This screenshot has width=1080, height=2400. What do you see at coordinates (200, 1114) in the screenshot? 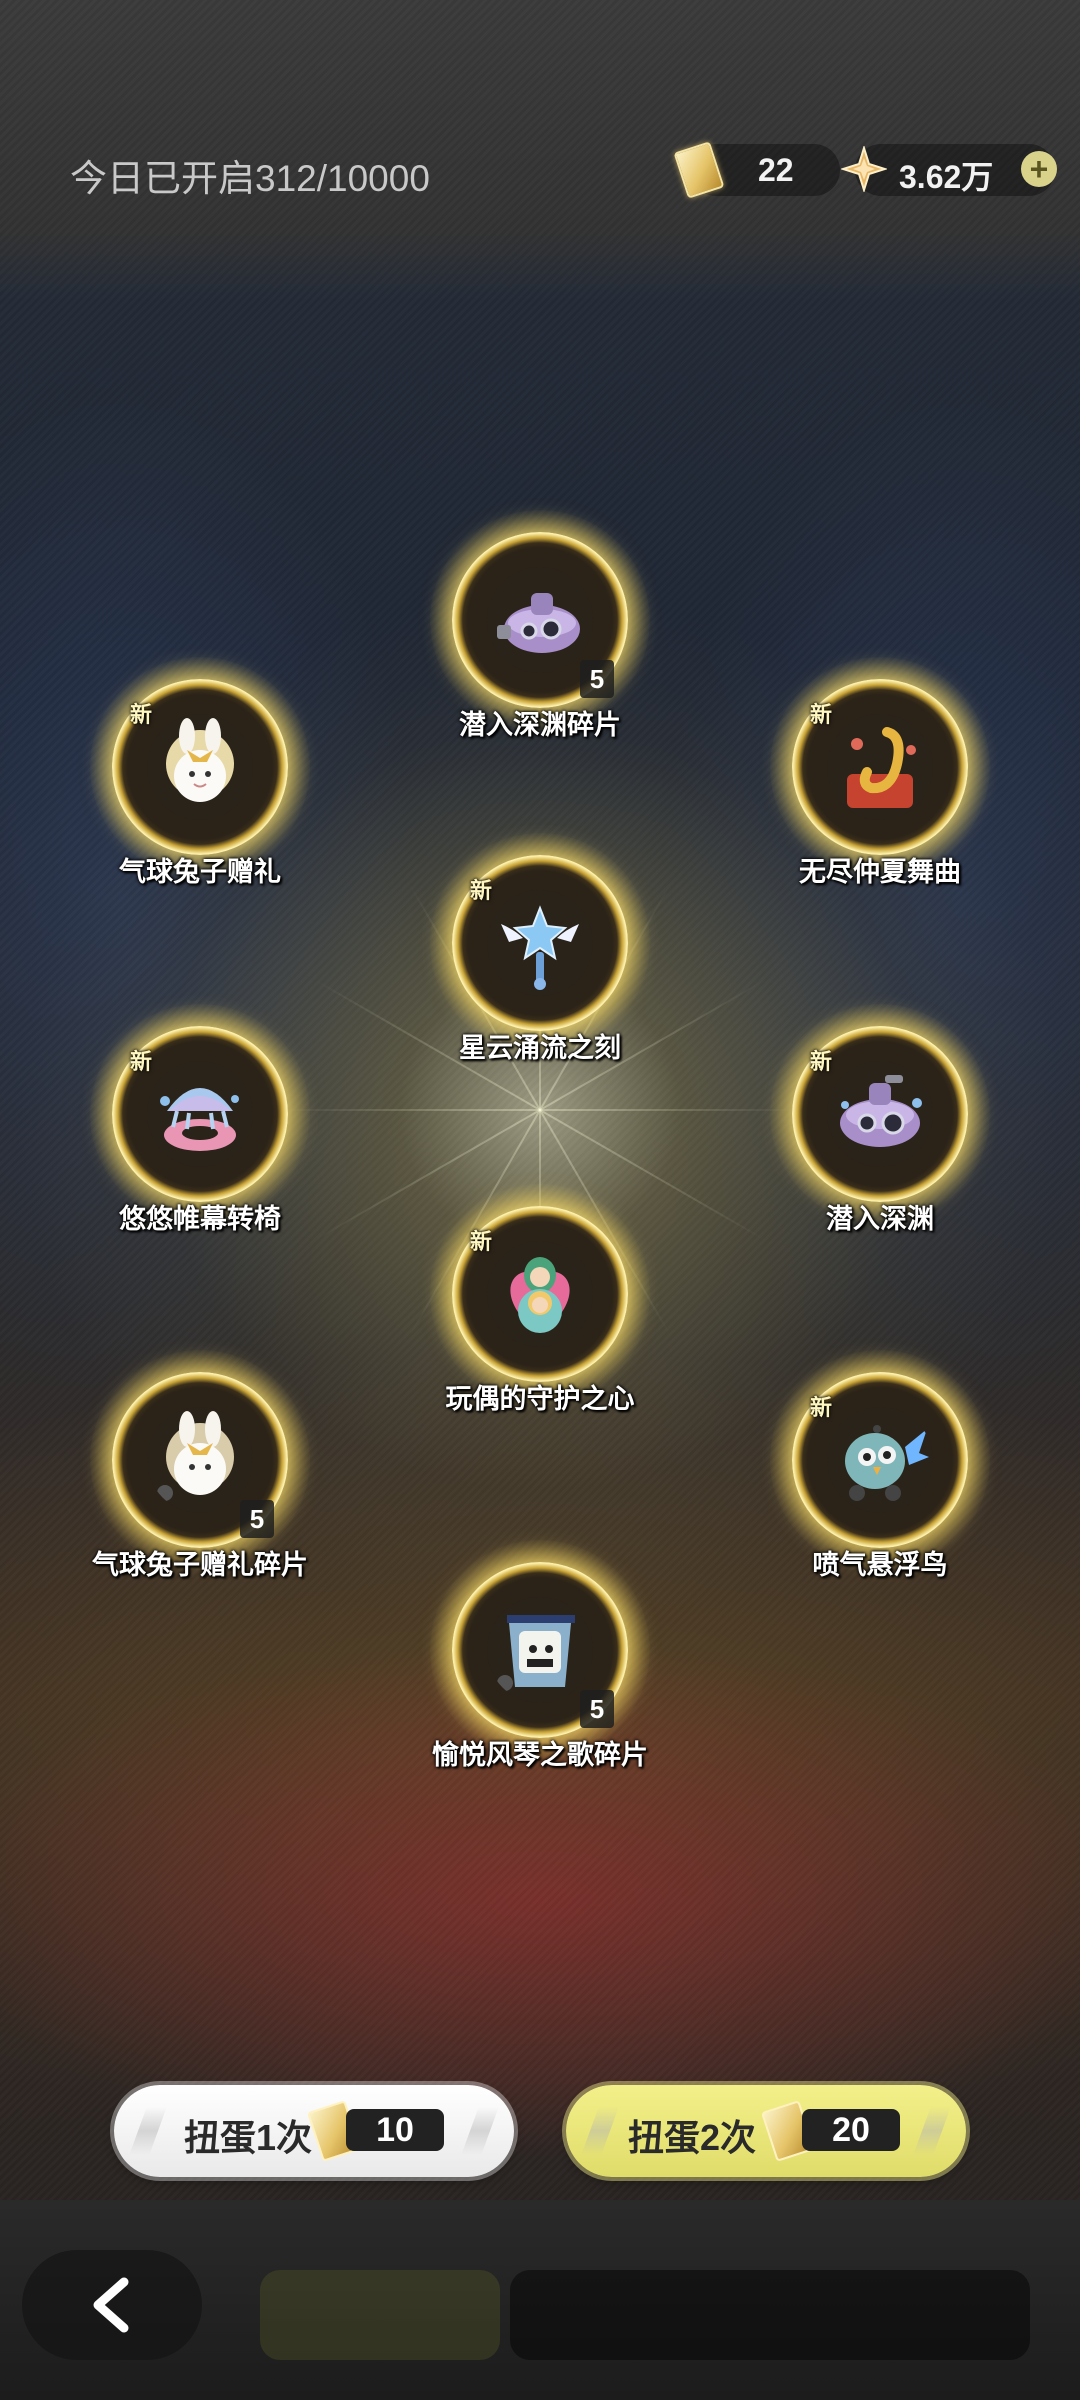
I see `jellyfish-chair-icon` at bounding box center [200, 1114].